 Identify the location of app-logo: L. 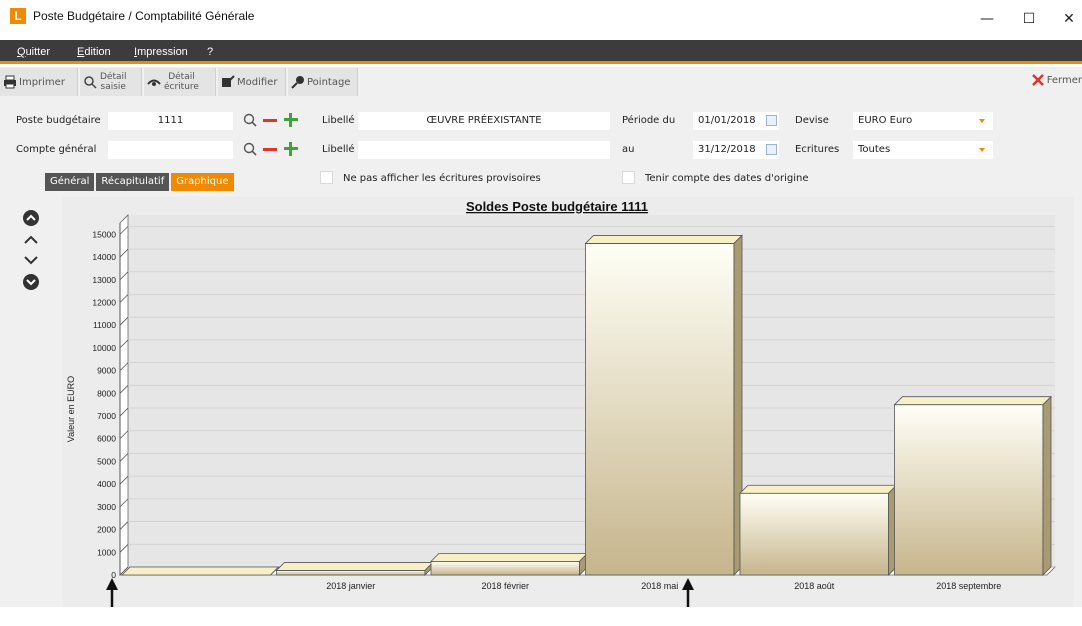
(18, 16).